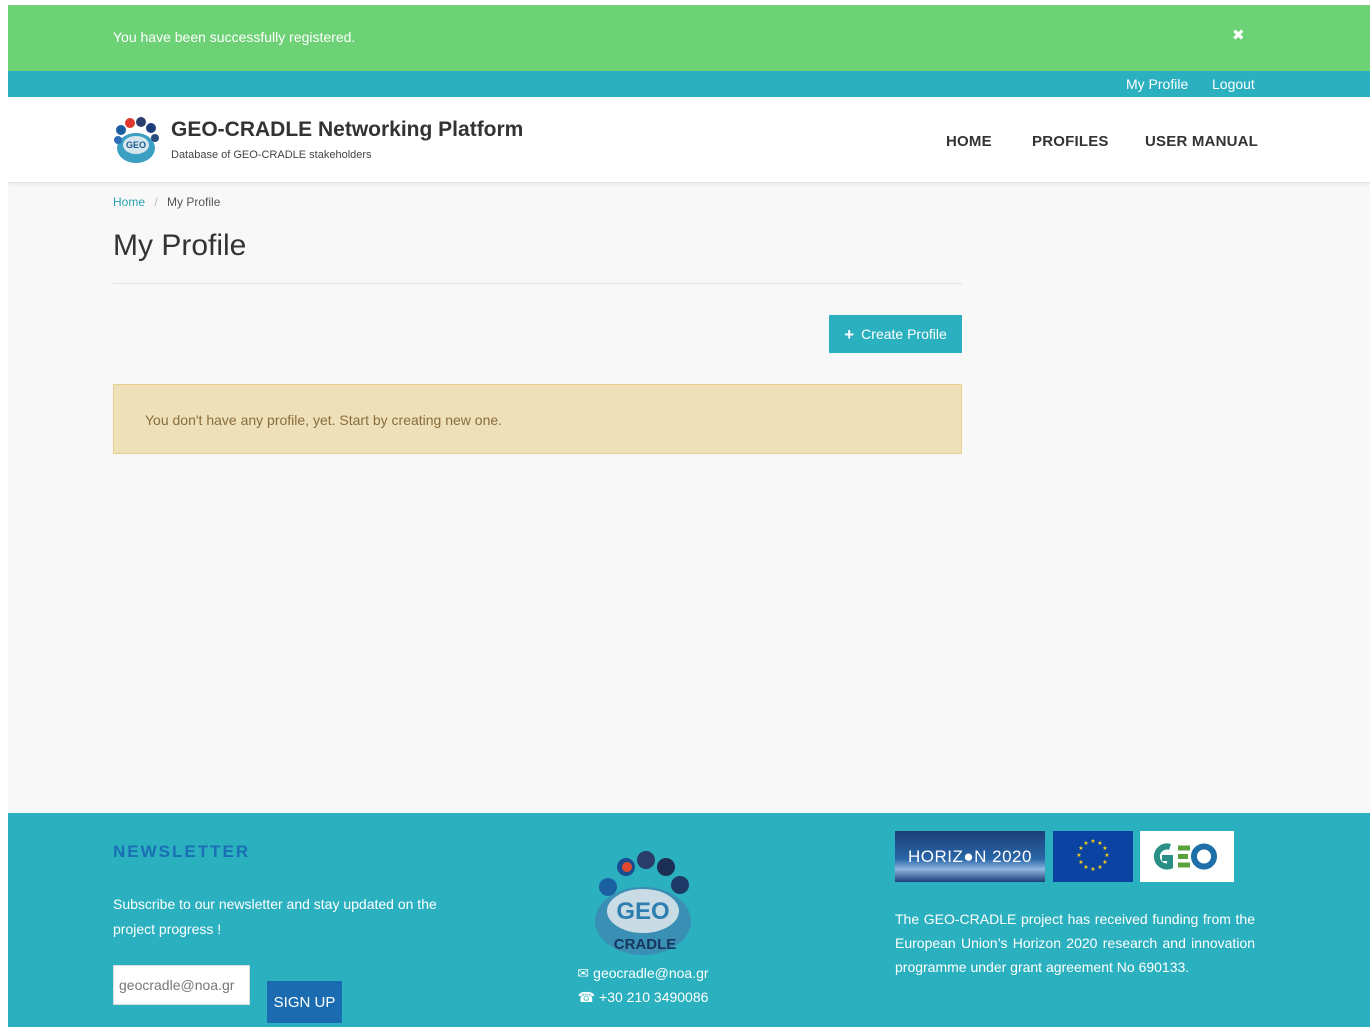 This screenshot has height=1027, width=1370. Describe the element at coordinates (1187, 856) in the screenshot. I see `geo-logo` at that location.